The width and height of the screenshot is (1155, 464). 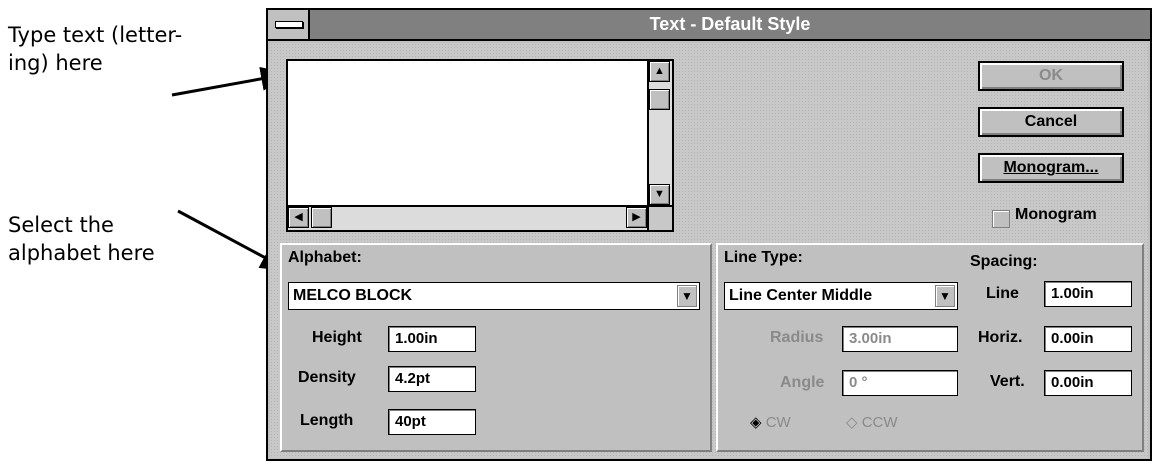 What do you see at coordinates (325, 257) in the screenshot?
I see `alphabet-label: Alphabet:` at bounding box center [325, 257].